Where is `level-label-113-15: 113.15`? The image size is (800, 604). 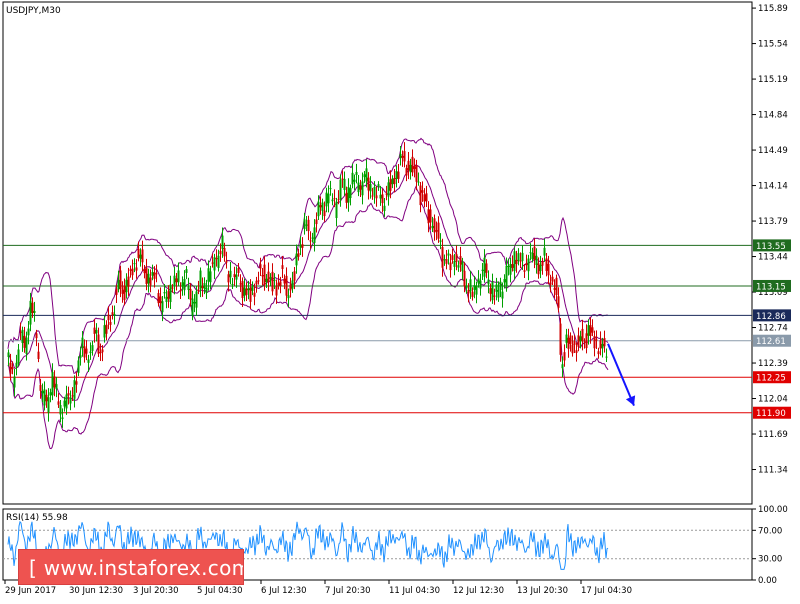 level-label-113-15: 113.15 is located at coordinates (771, 287).